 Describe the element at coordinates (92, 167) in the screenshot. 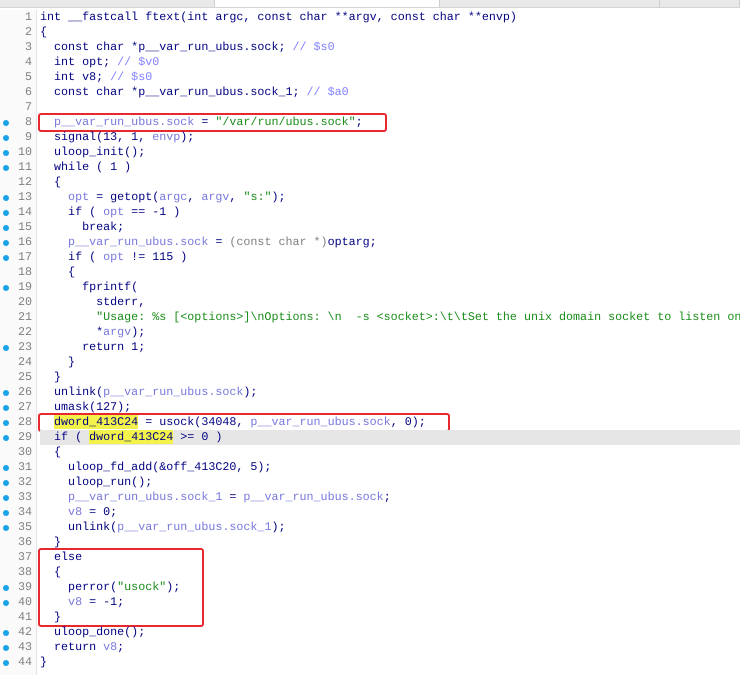

I see `code-line: while ( 1 )` at that location.